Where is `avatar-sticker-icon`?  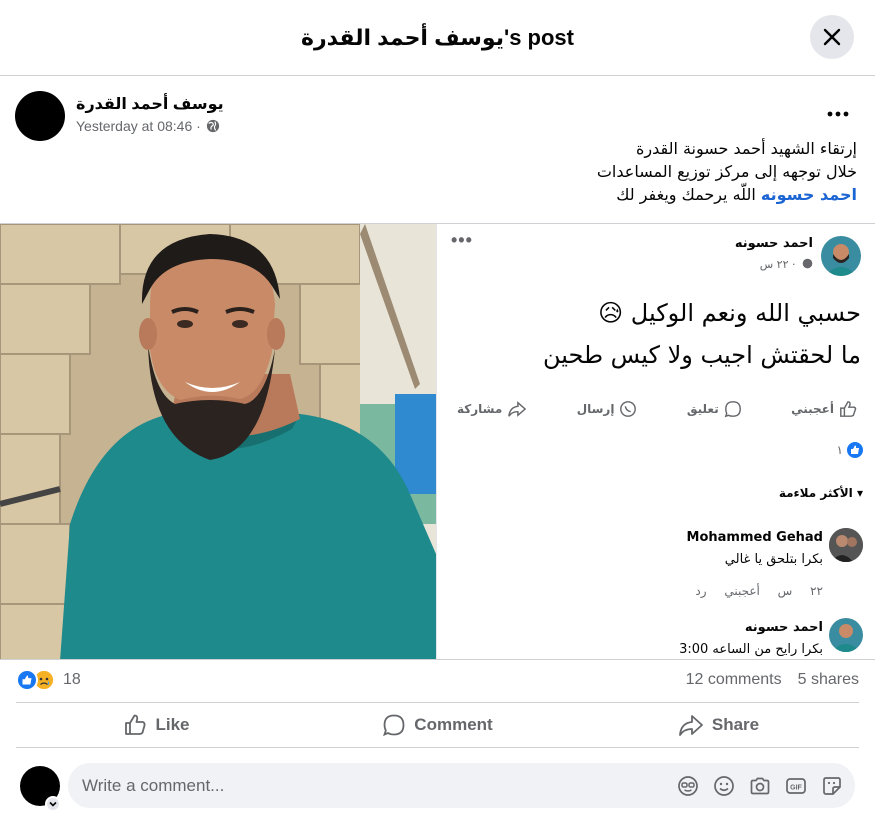
avatar-sticker-icon is located at coordinates (688, 786).